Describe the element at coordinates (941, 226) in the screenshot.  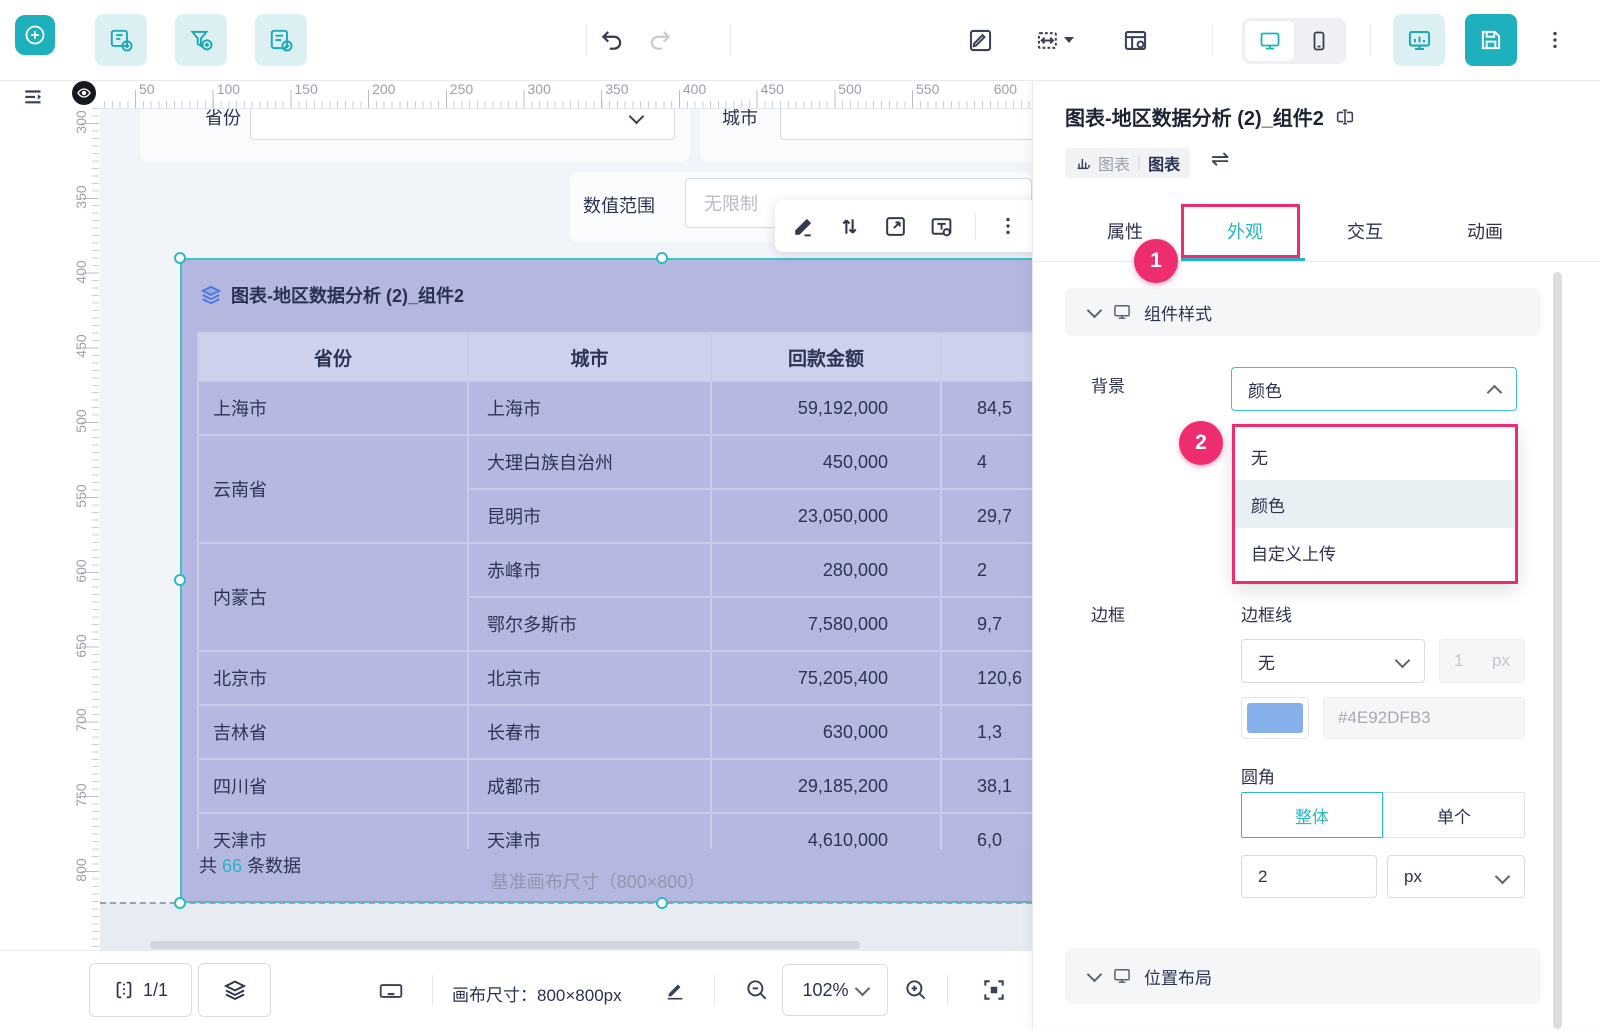
I see `text-settings-button` at that location.